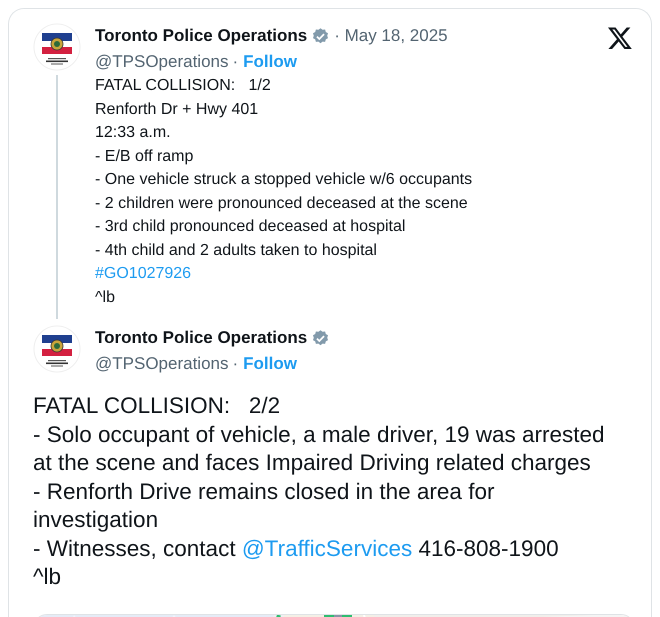  What do you see at coordinates (391, 36) in the screenshot?
I see `post-date: · May 18, 2025` at bounding box center [391, 36].